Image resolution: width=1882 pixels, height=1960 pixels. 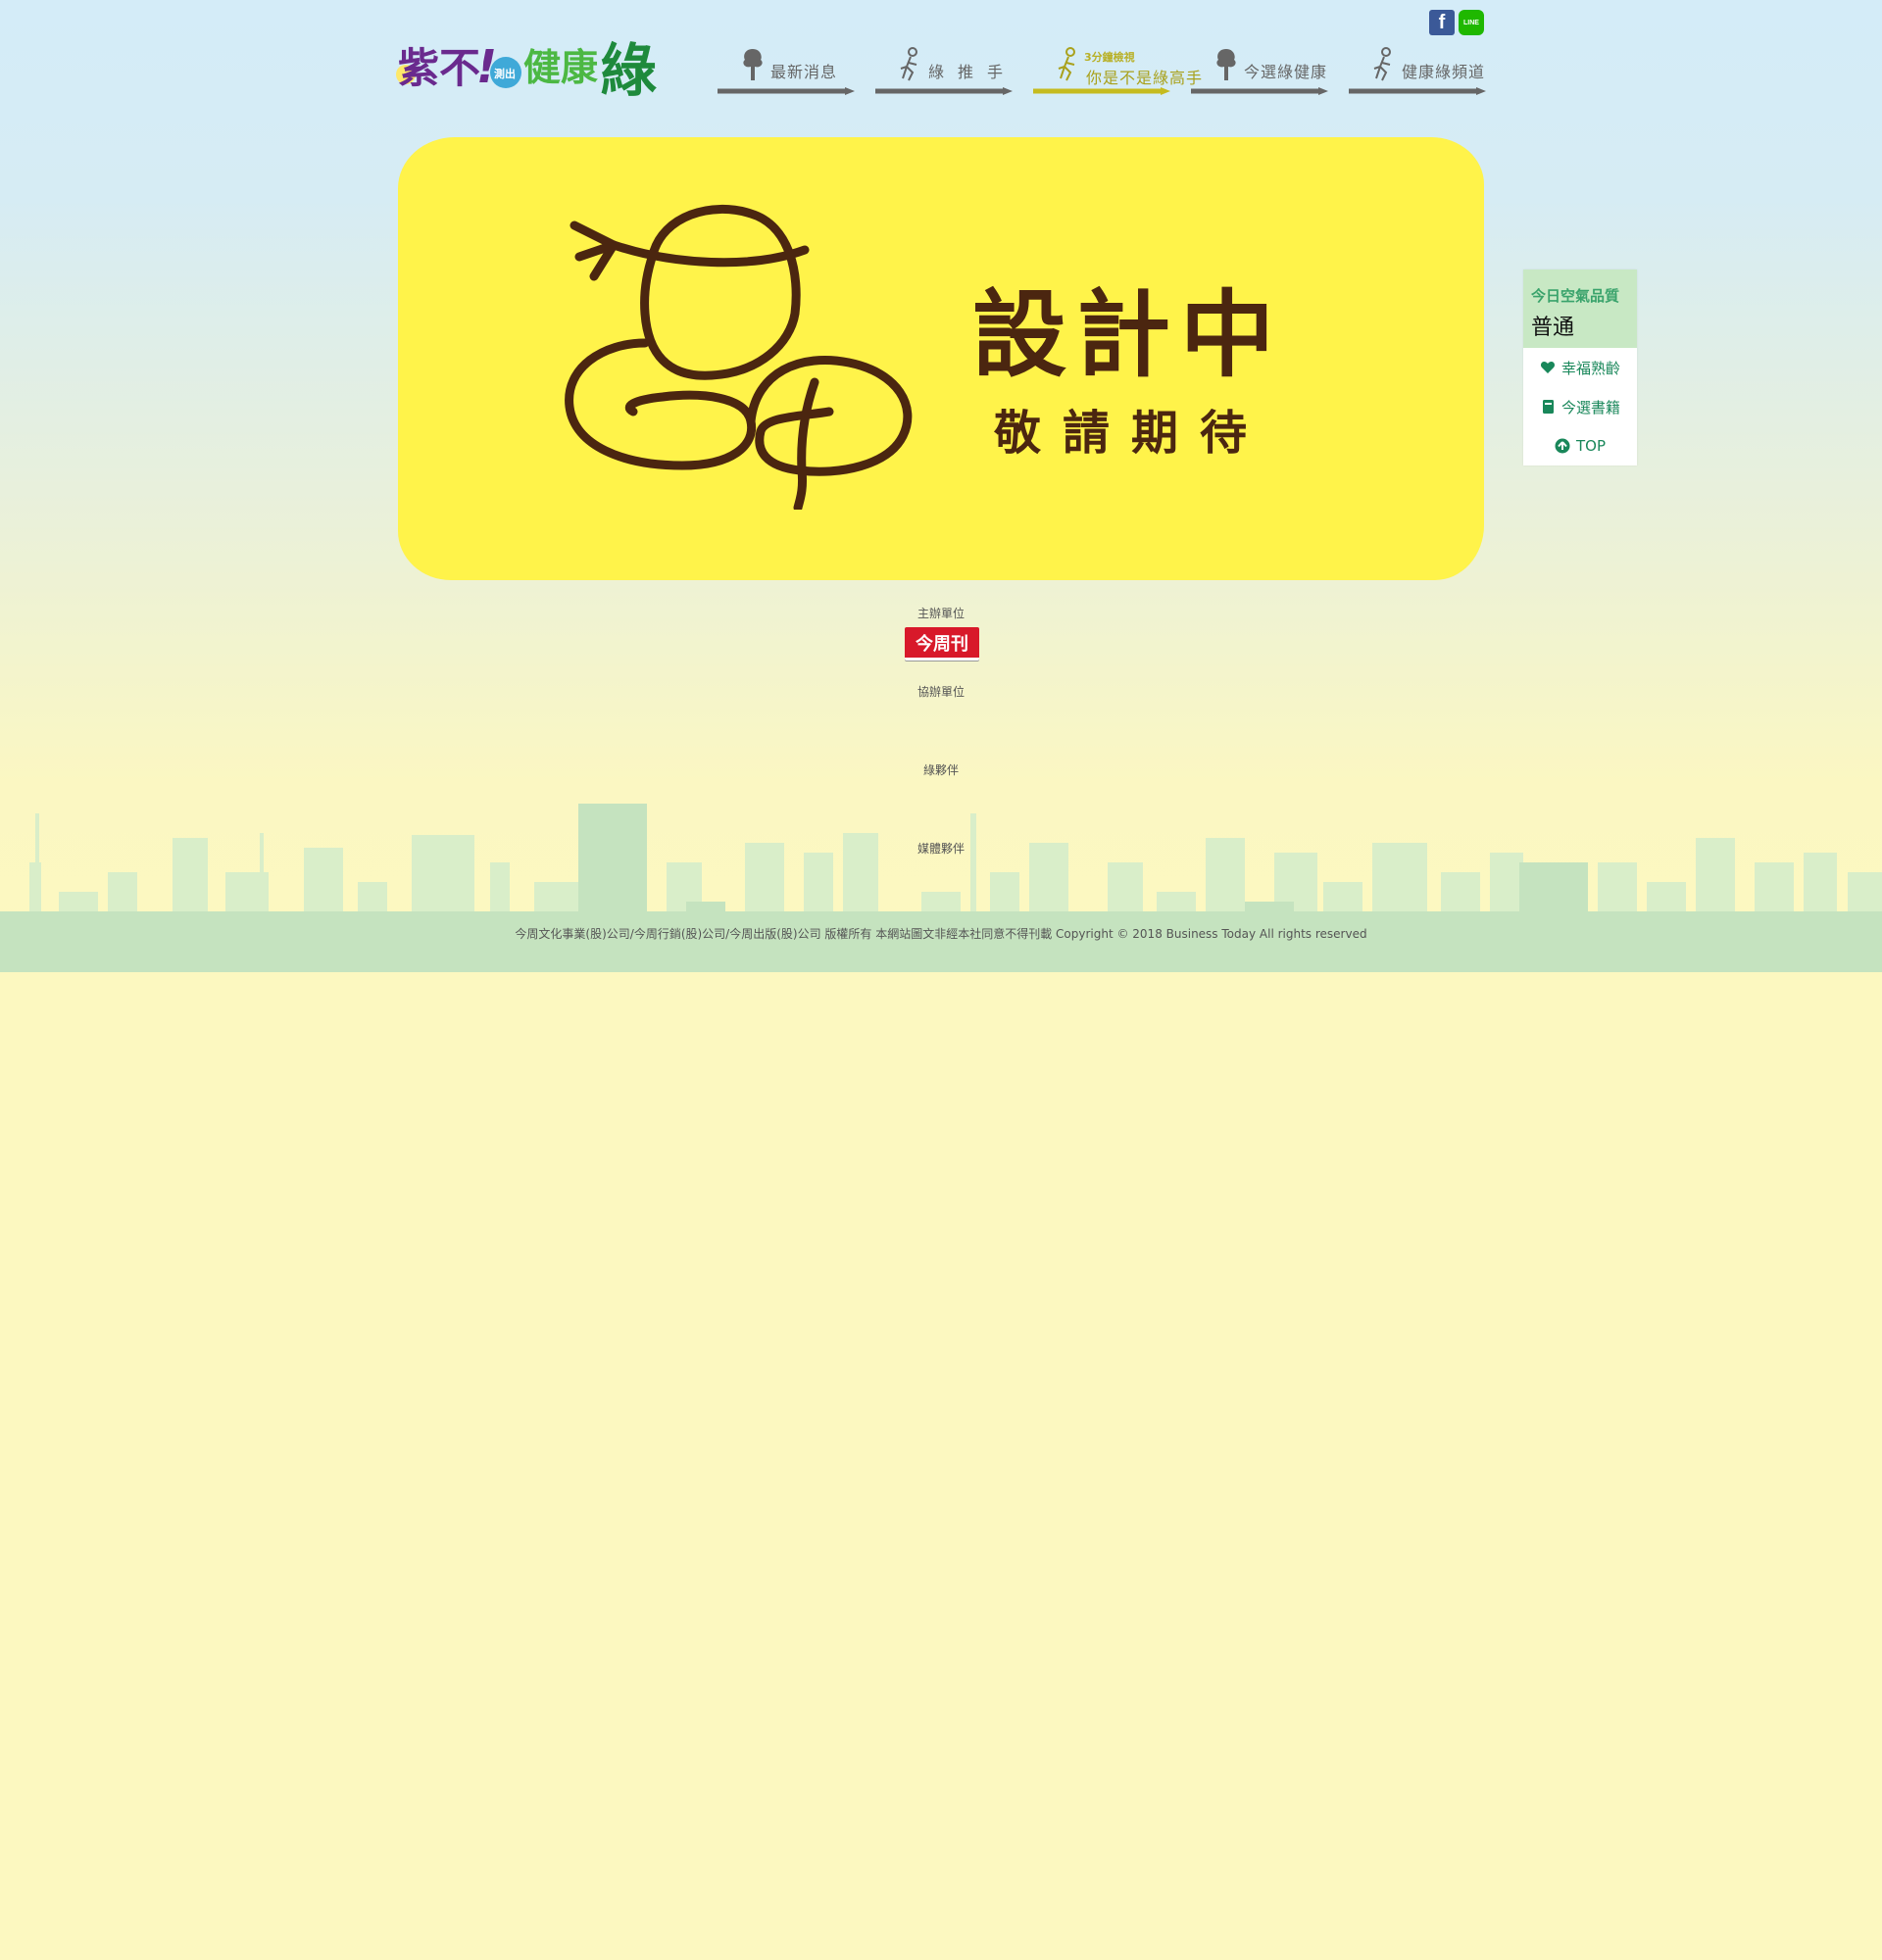 I want to click on media-partner-section: 媒體夥伴, so click(x=941, y=849).